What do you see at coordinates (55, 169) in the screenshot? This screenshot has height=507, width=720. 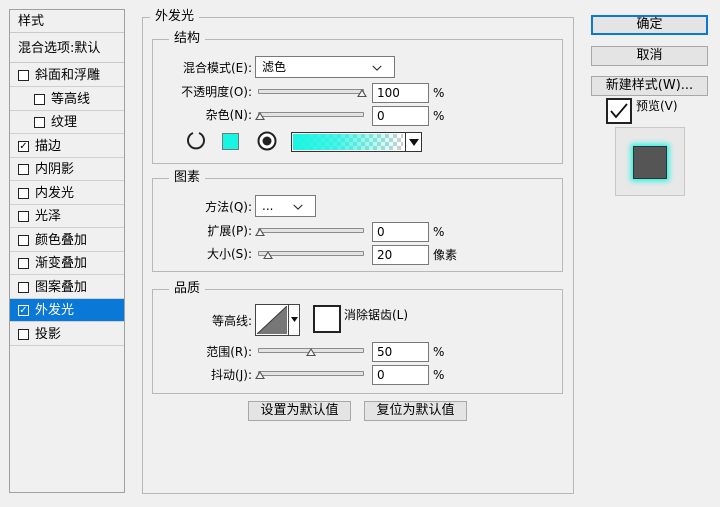 I see `style-item-label: 内阴影` at bounding box center [55, 169].